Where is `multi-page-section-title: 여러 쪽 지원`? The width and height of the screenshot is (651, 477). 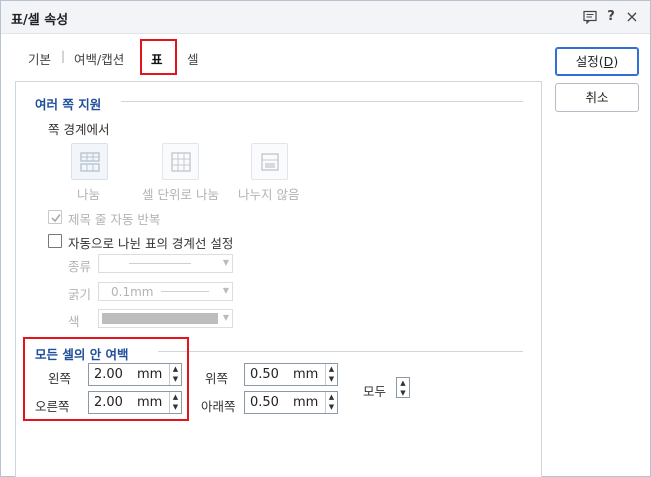 multi-page-section-title: 여러 쪽 지원 is located at coordinates (68, 104).